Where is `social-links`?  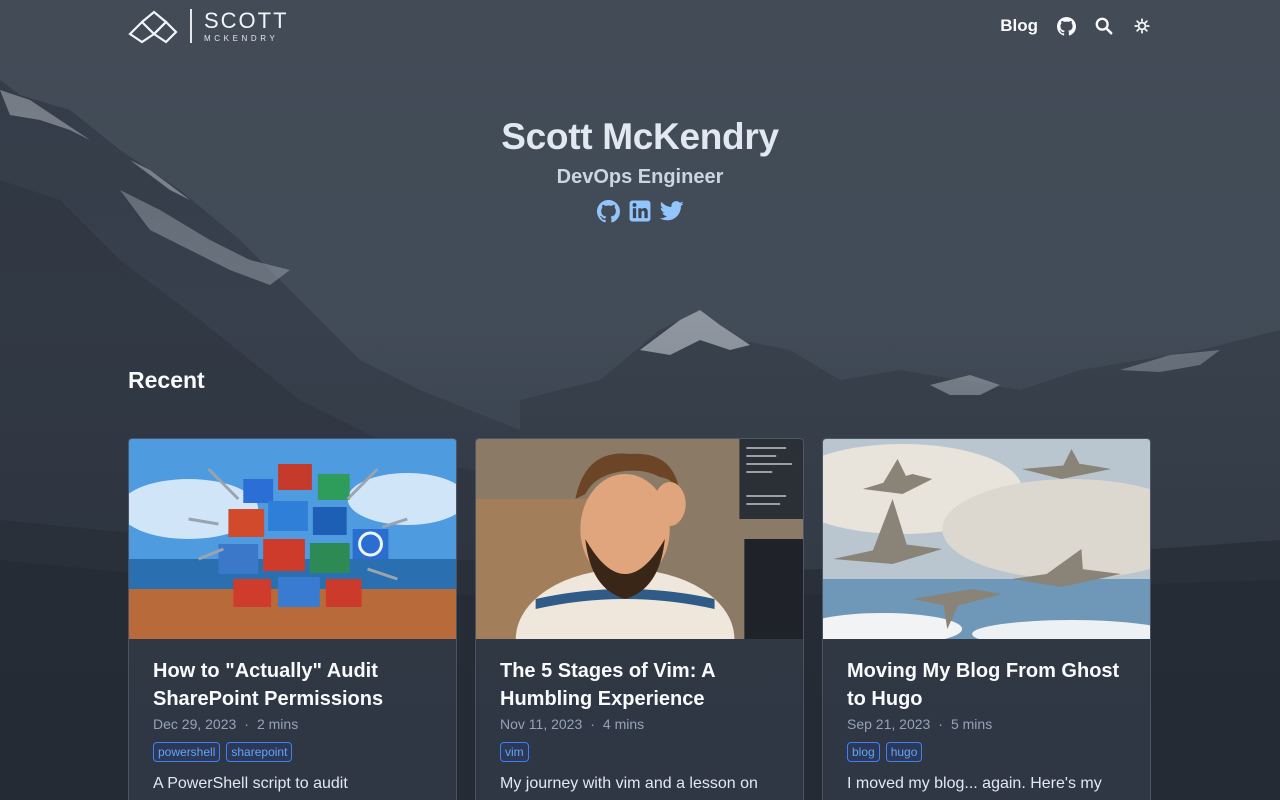
social-links is located at coordinates (640, 211).